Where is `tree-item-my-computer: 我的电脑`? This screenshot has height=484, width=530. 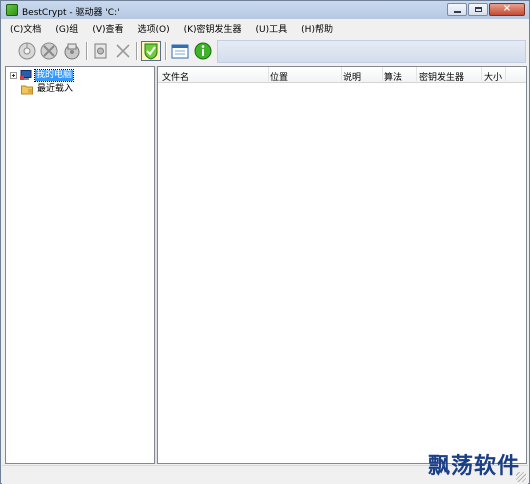 tree-item-my-computer: 我的电脑 is located at coordinates (42, 75).